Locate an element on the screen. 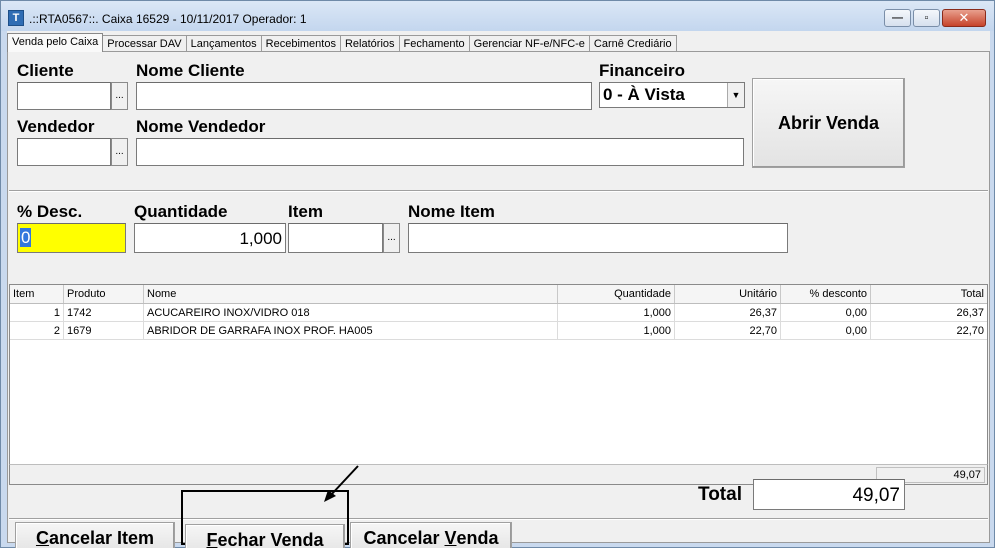 This screenshot has width=995, height=548. cell-unitario: 22,70 is located at coordinates (728, 330).